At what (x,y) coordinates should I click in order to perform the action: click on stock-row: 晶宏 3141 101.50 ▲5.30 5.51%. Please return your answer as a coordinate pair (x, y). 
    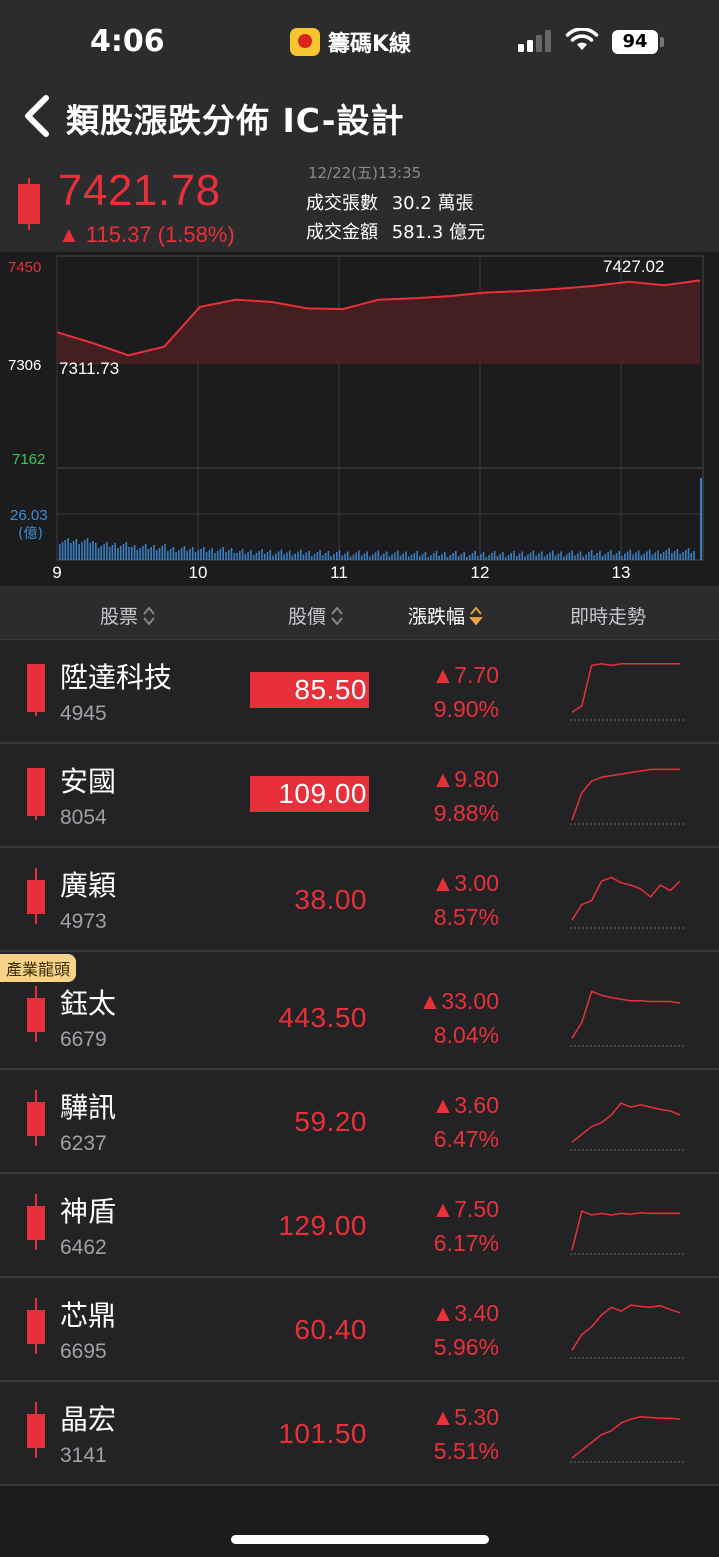
    Looking at the image, I should click on (359, 1434).